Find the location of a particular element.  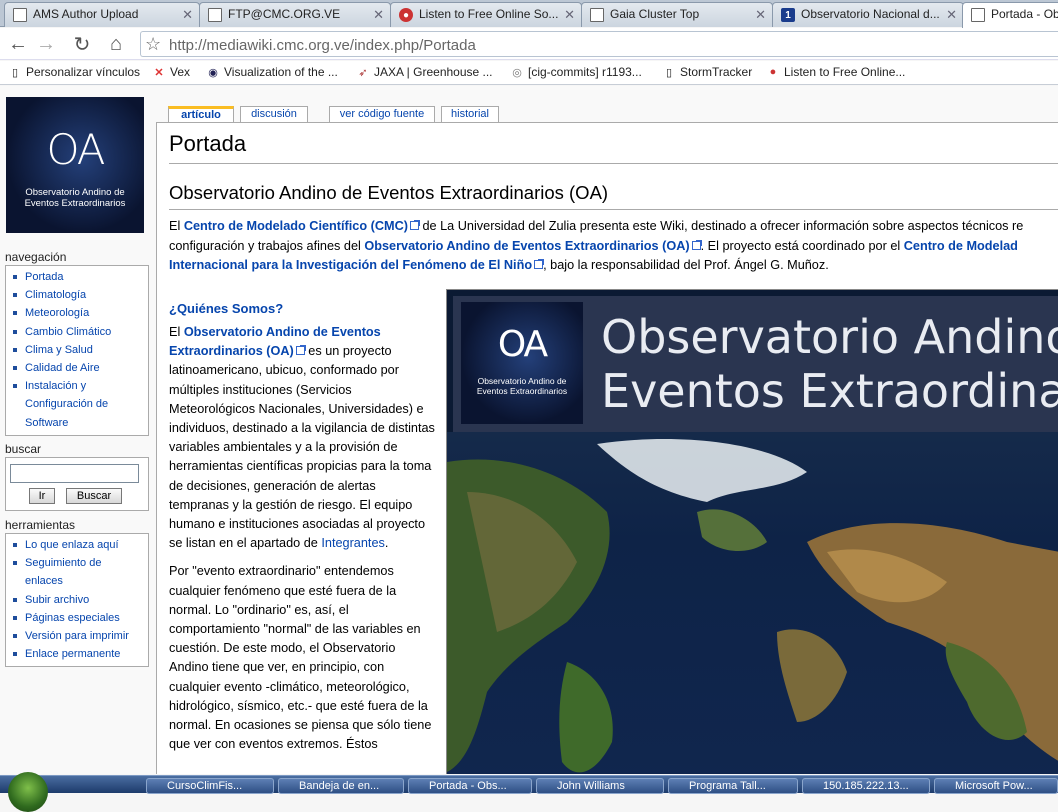

nav-item-calidad-aire: Calidad de Aire is located at coordinates (80, 368).